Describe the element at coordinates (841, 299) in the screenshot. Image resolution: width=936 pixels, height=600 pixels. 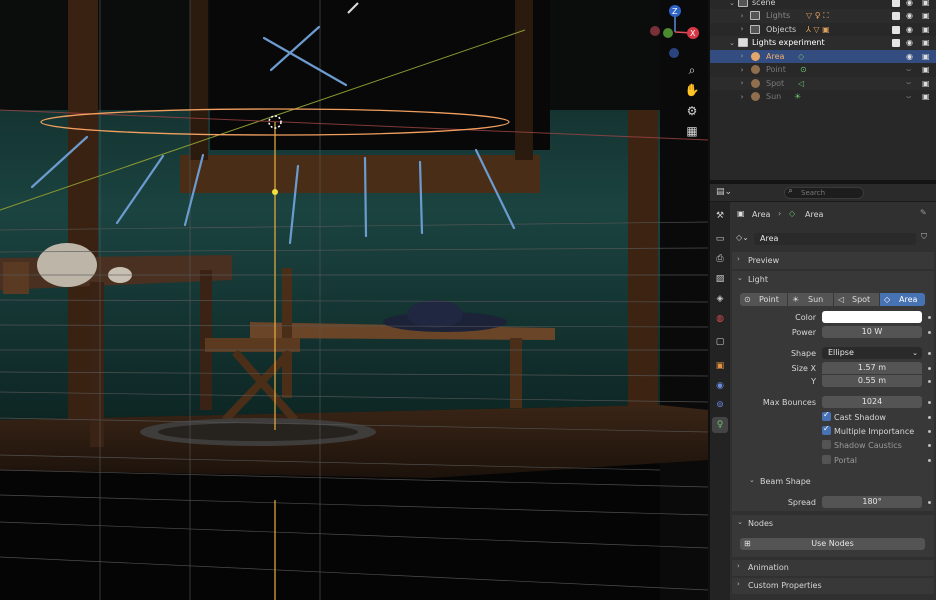
I see `spot-light-icon: ◁` at that location.